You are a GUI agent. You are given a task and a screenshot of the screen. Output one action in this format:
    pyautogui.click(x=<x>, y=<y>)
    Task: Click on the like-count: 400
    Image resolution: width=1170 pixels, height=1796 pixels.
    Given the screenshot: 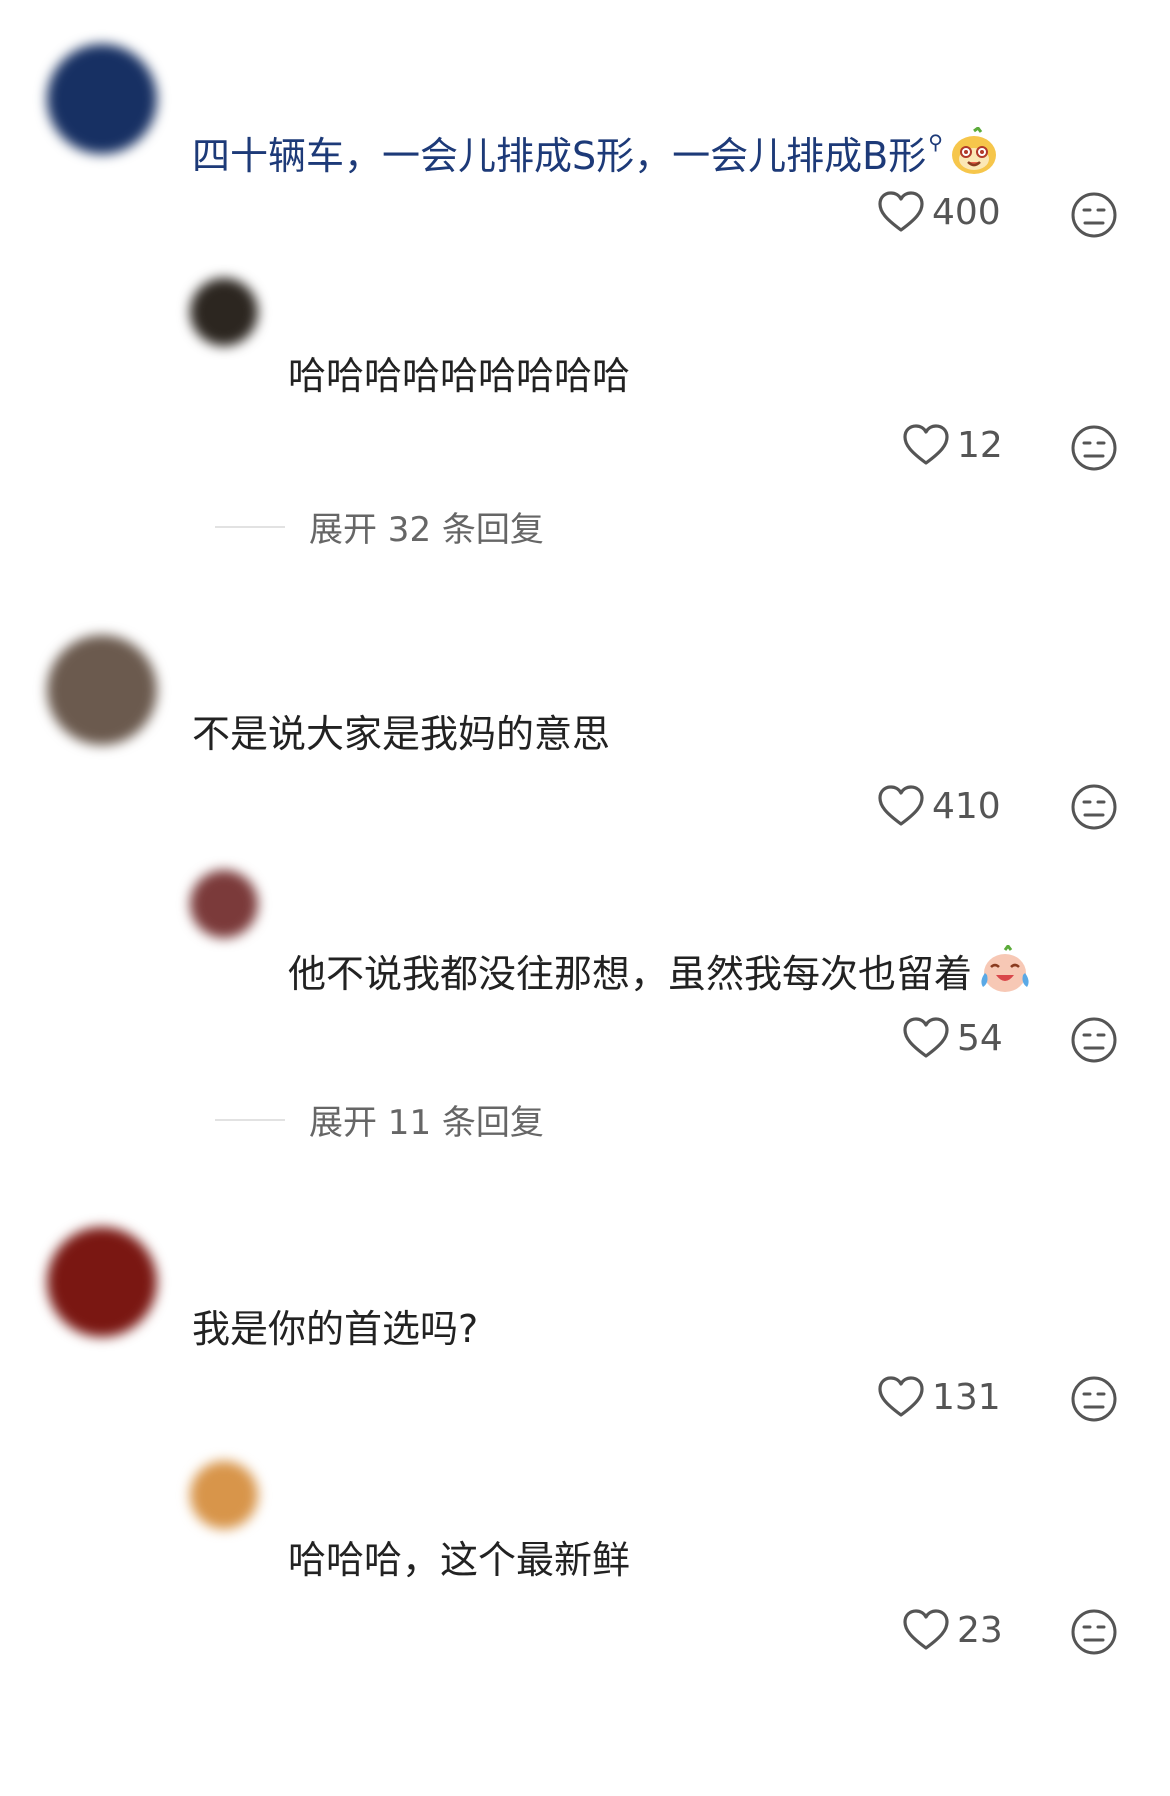 What is the action you would take?
    pyautogui.click(x=966, y=212)
    